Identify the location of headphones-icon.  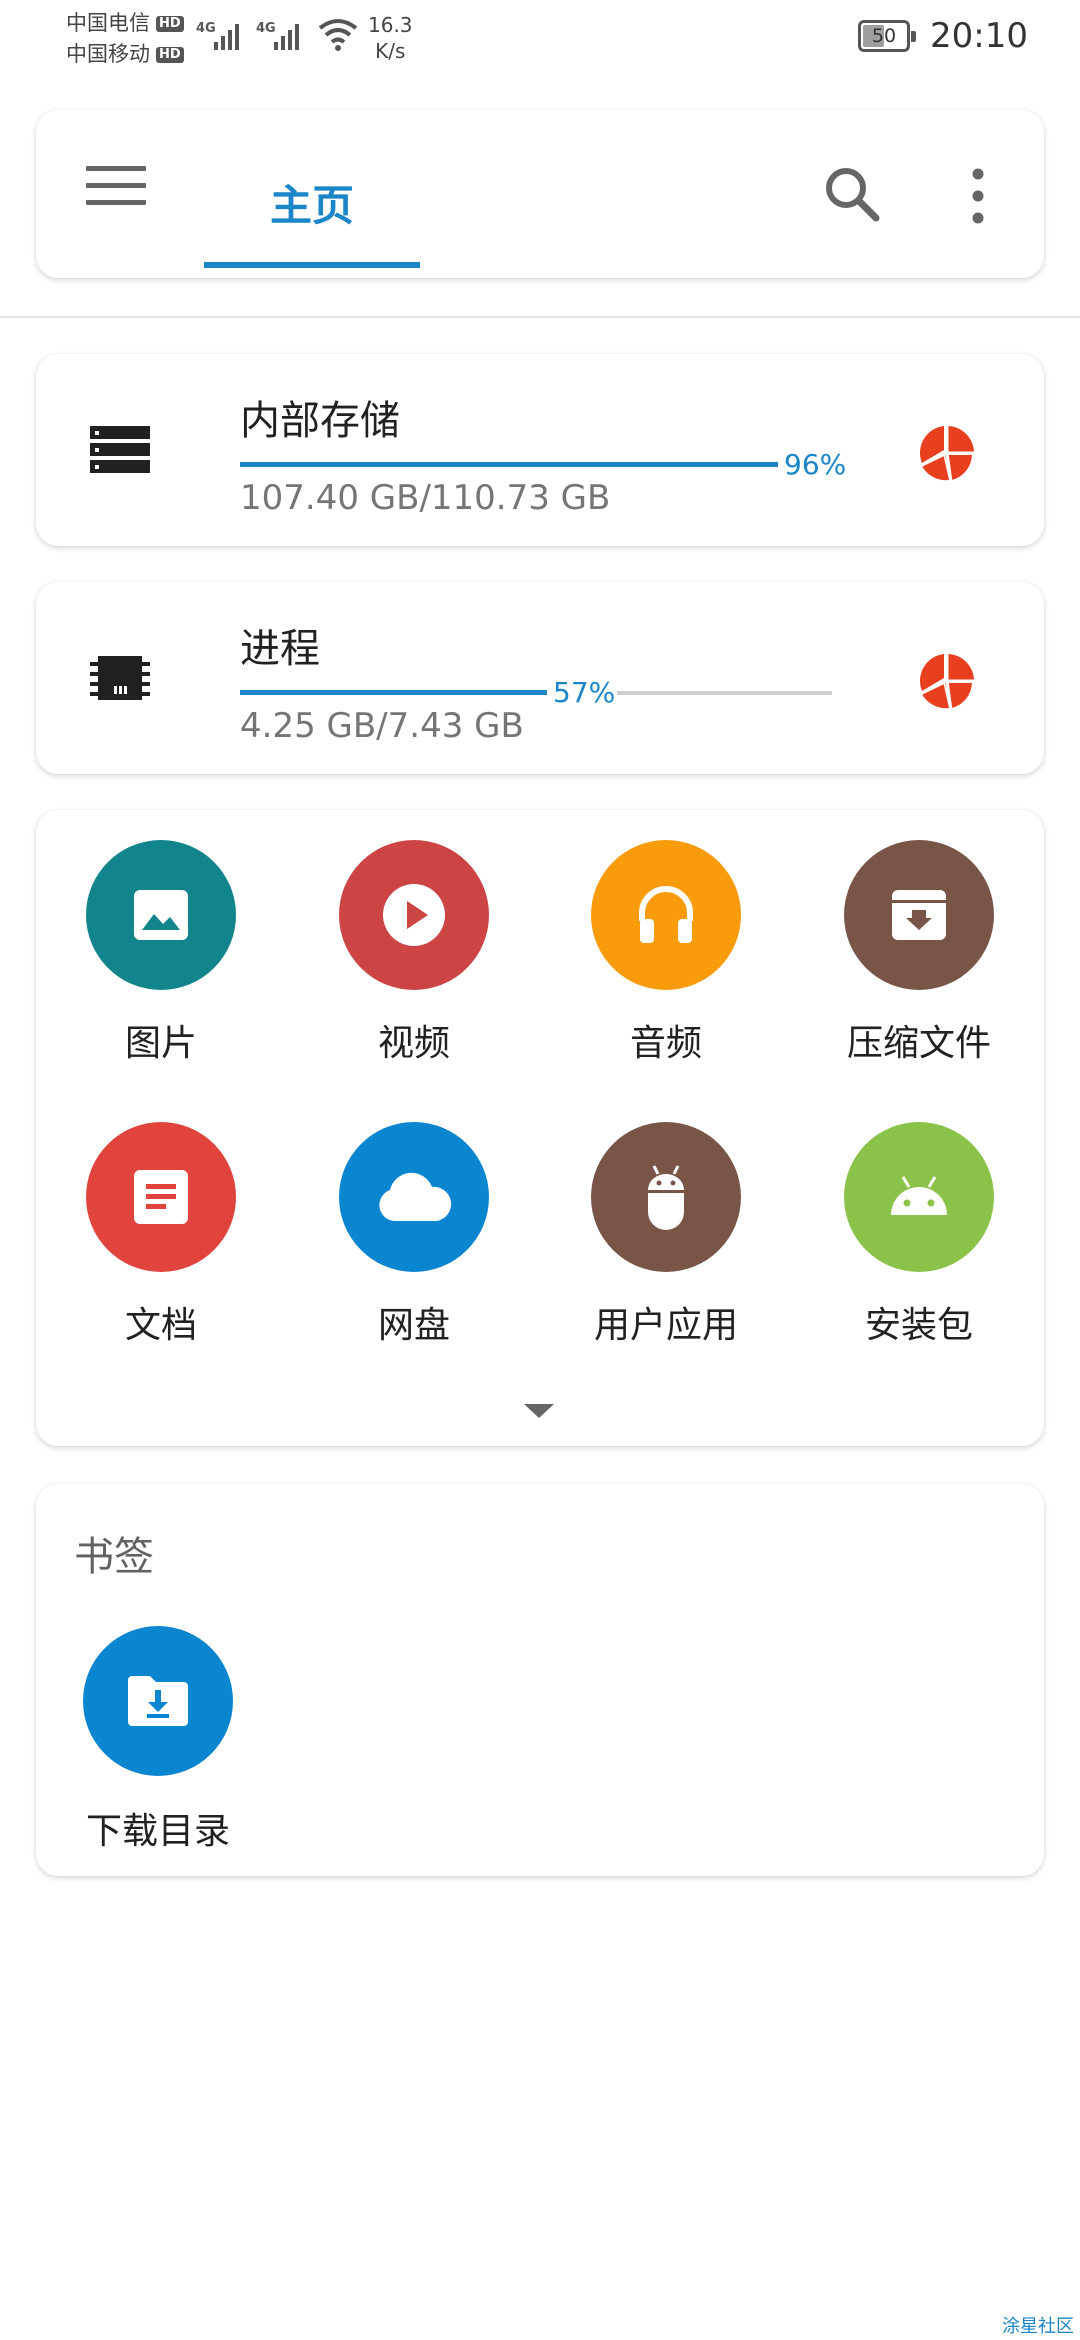
(666, 914).